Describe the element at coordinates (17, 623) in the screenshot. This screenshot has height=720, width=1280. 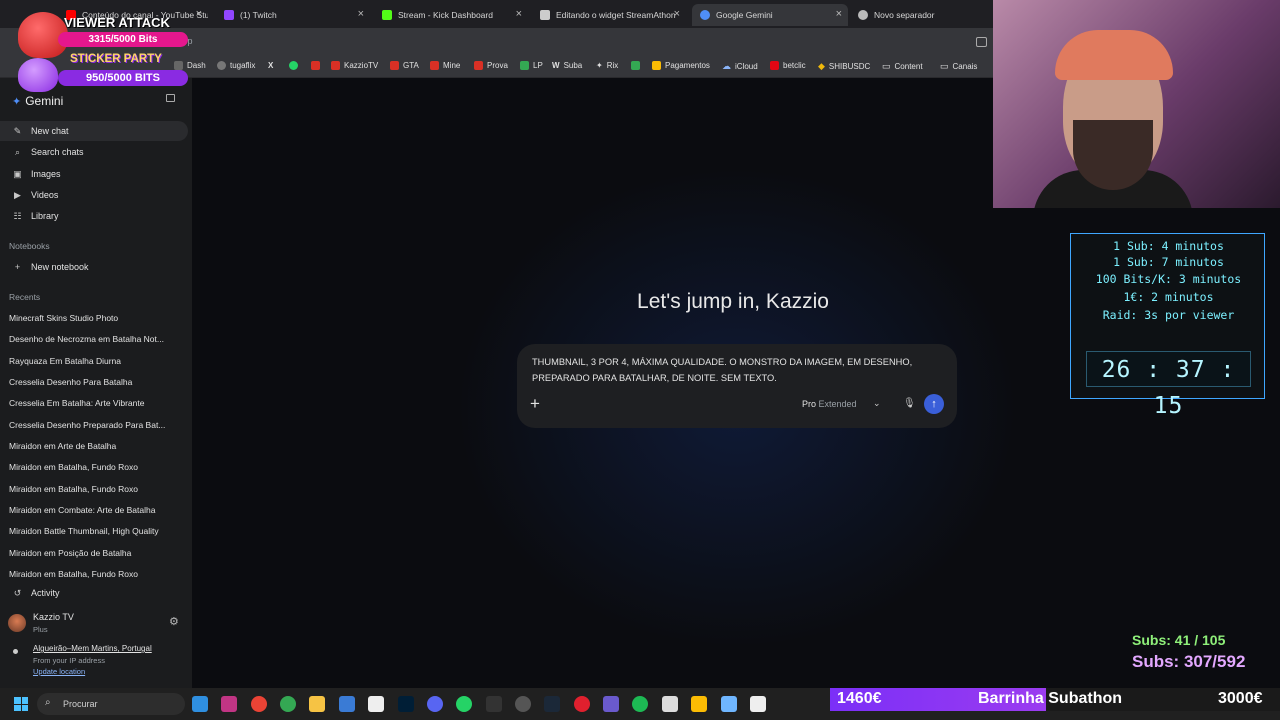
I see `avatar` at that location.